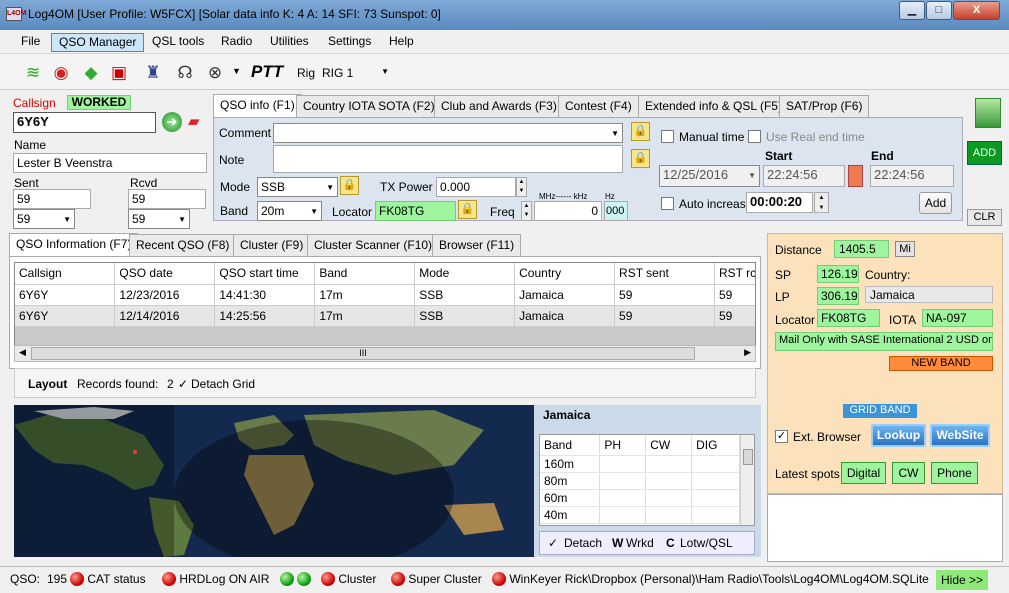  What do you see at coordinates (365, 274) in the screenshot?
I see `col-band: Band` at bounding box center [365, 274].